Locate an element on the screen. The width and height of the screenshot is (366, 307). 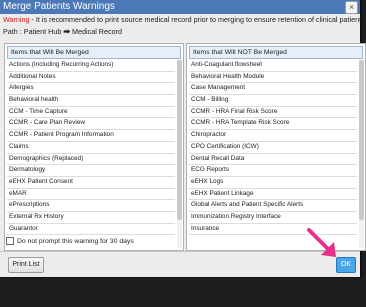
list-item: Case Management is located at coordinates (273, 89).